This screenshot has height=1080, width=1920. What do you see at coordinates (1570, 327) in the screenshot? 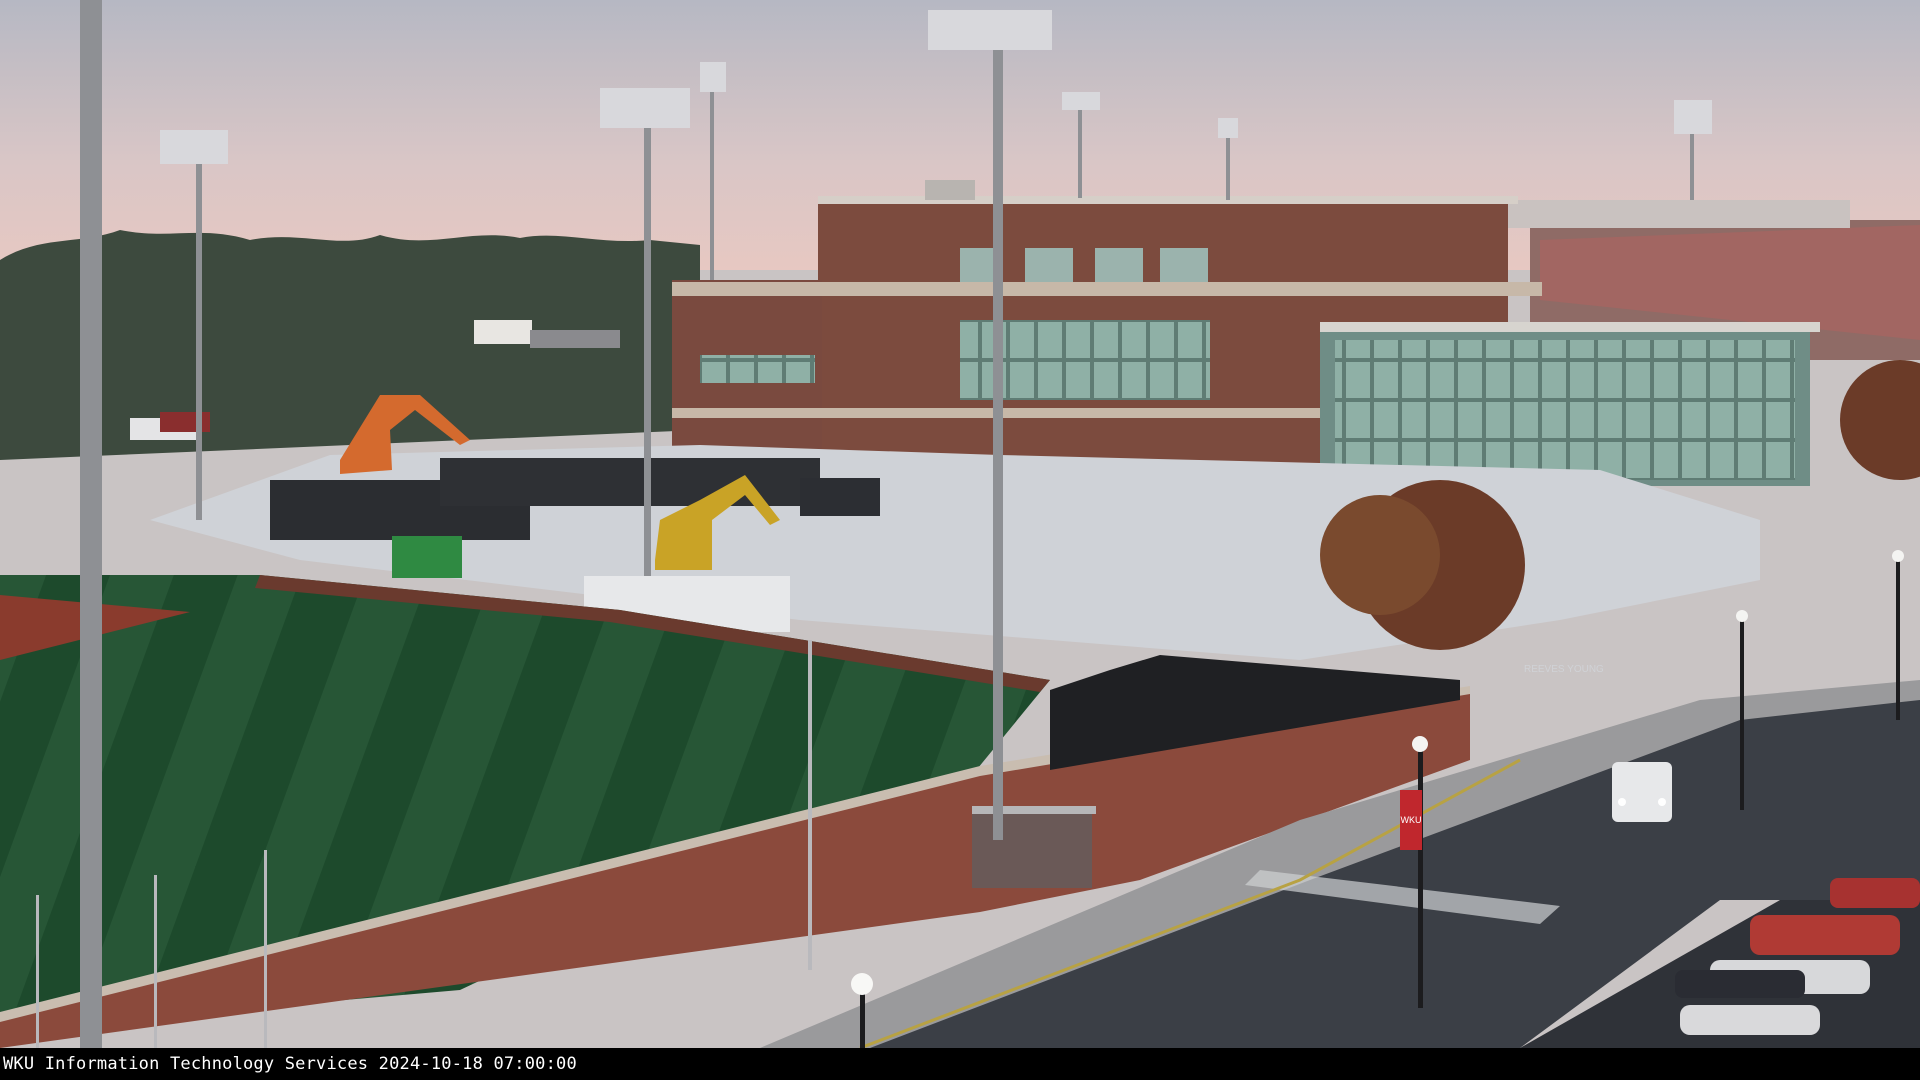
I see `glass-wing-roof` at bounding box center [1570, 327].